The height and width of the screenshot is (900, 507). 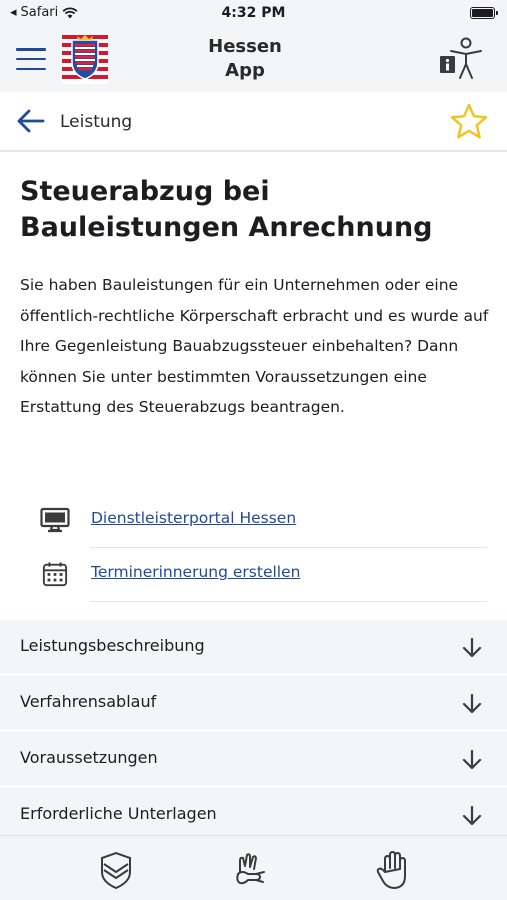 What do you see at coordinates (253, 703) in the screenshot?
I see `accordion-verfahrensablauf: Verfahrensablauf` at bounding box center [253, 703].